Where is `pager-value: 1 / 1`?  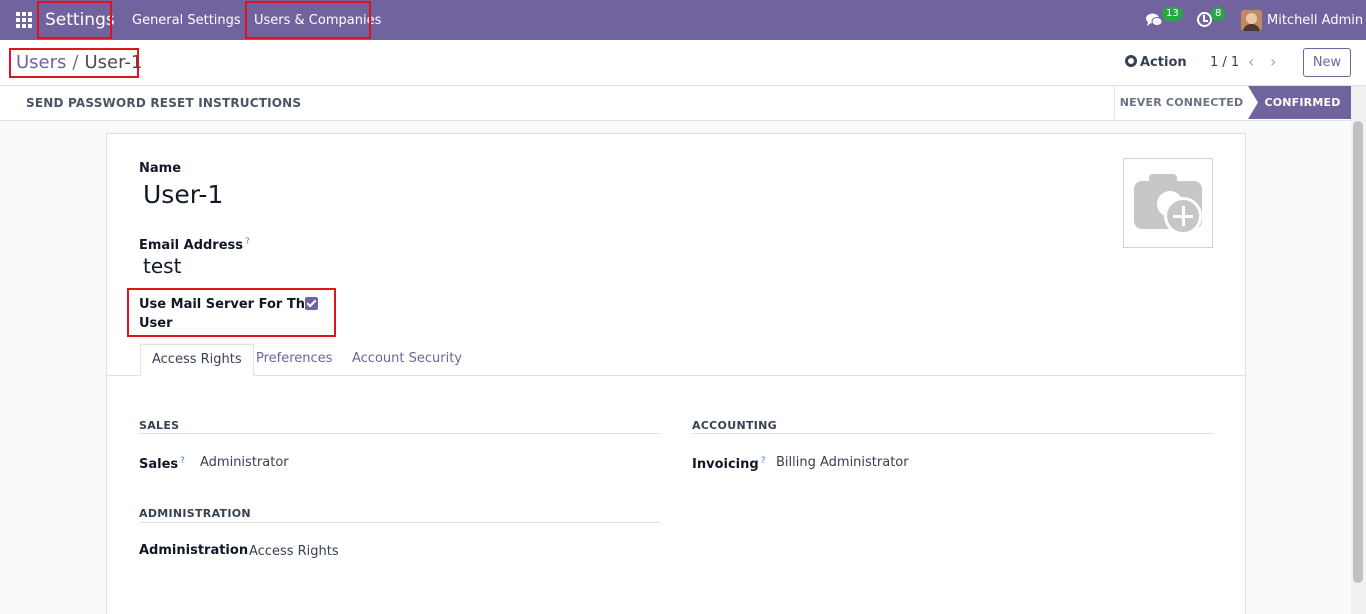
pager-value: 1 / 1 is located at coordinates (1224, 62).